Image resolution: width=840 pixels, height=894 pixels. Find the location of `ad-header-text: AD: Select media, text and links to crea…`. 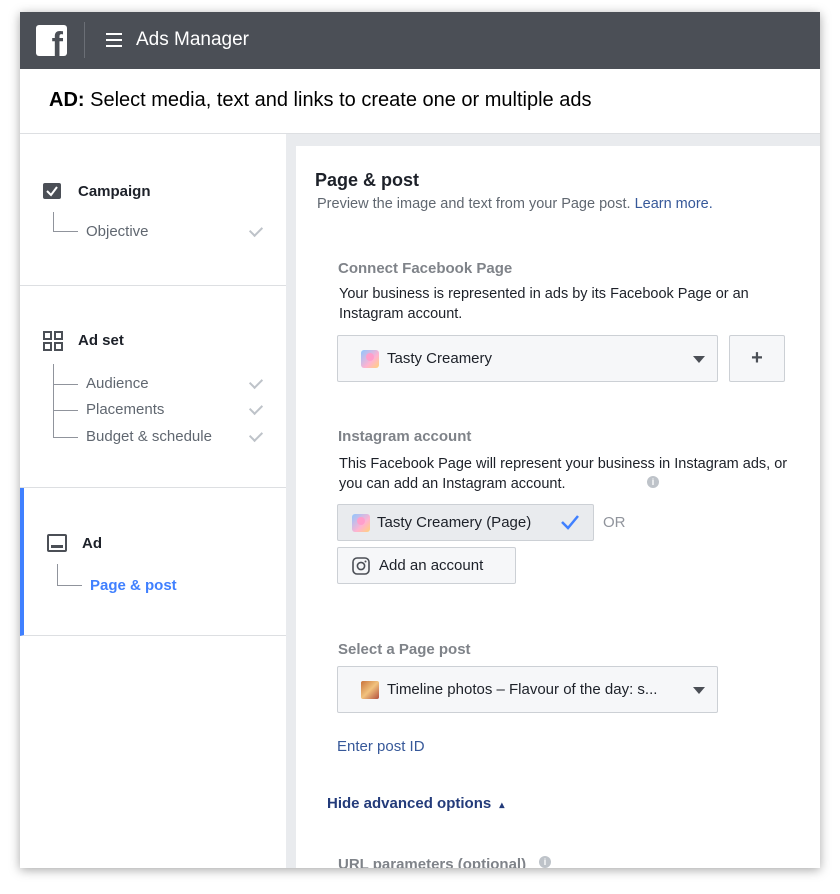

ad-header-text: AD: Select media, text and links to crea… is located at coordinates (320, 100).